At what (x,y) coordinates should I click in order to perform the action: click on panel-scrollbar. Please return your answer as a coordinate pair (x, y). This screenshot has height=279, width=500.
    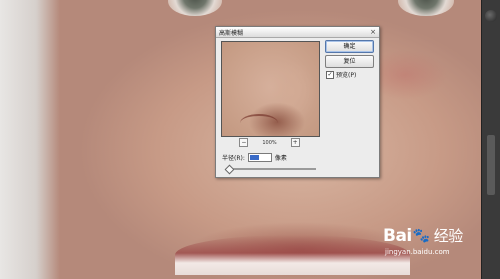
    Looking at the image, I should click on (491, 165).